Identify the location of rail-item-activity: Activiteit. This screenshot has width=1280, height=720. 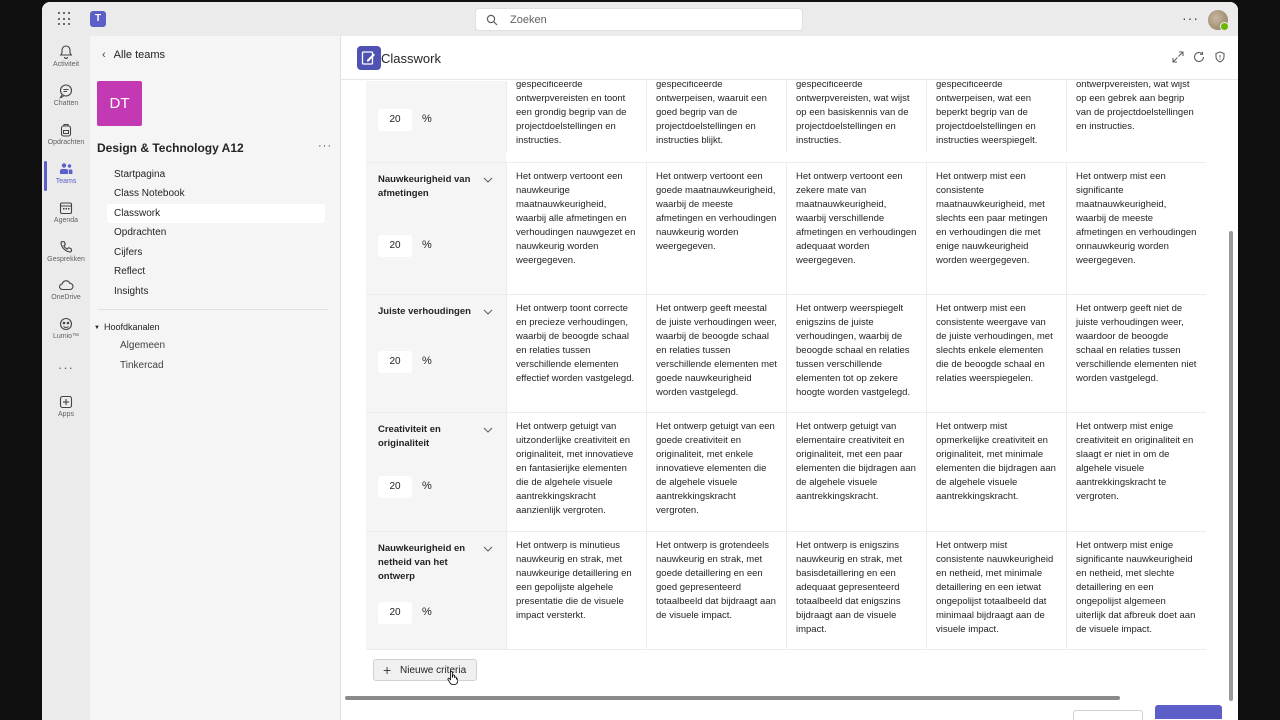
(66, 59).